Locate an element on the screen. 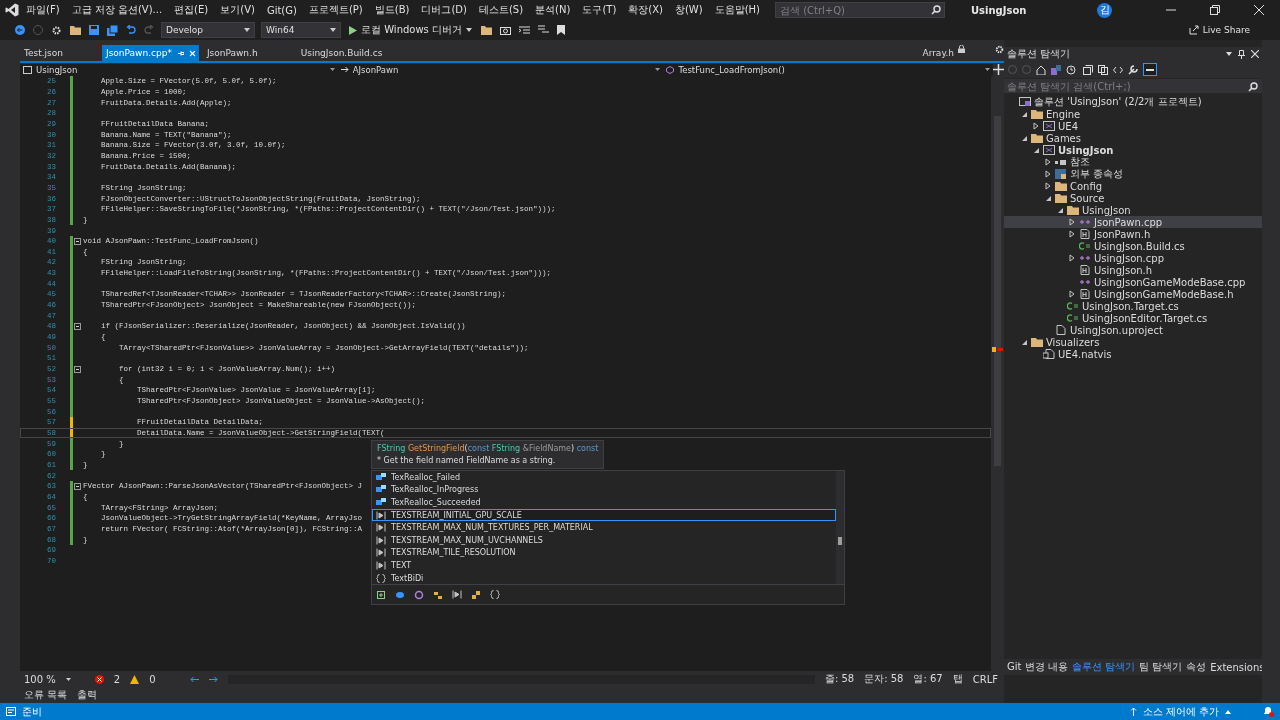  solution-name: UsingJson is located at coordinates (999, 10).